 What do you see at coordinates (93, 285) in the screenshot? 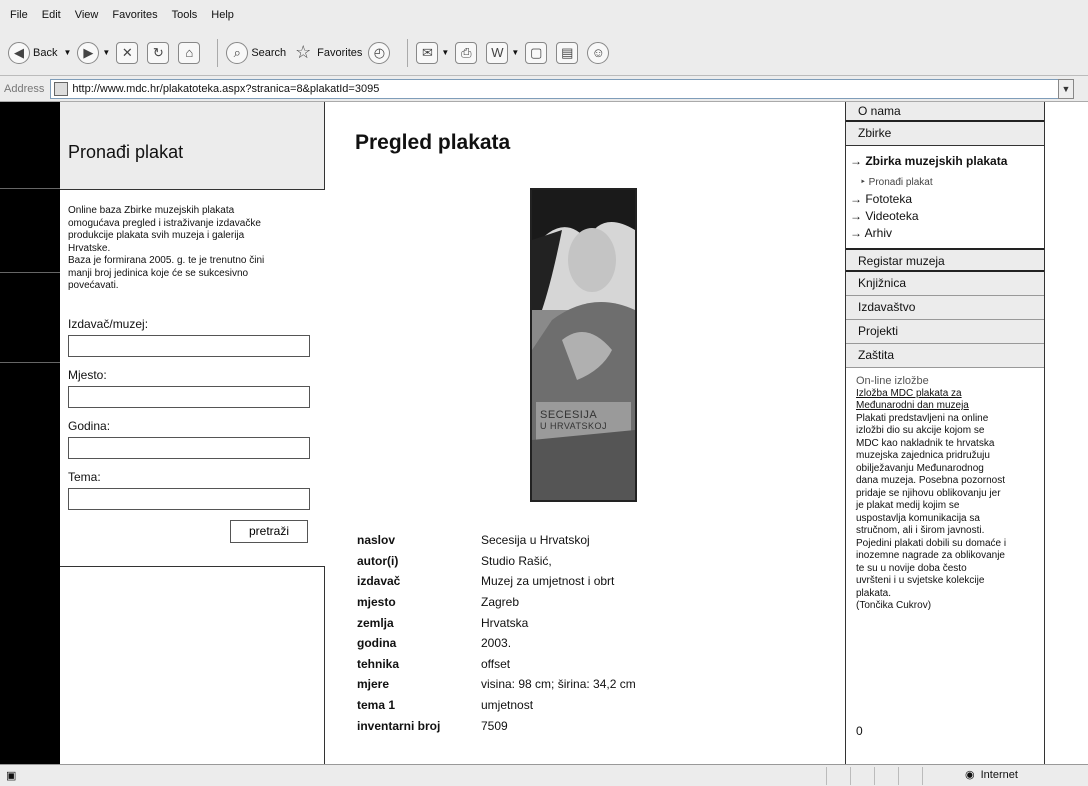
I see `intro-line: povećavati.` at bounding box center [93, 285].